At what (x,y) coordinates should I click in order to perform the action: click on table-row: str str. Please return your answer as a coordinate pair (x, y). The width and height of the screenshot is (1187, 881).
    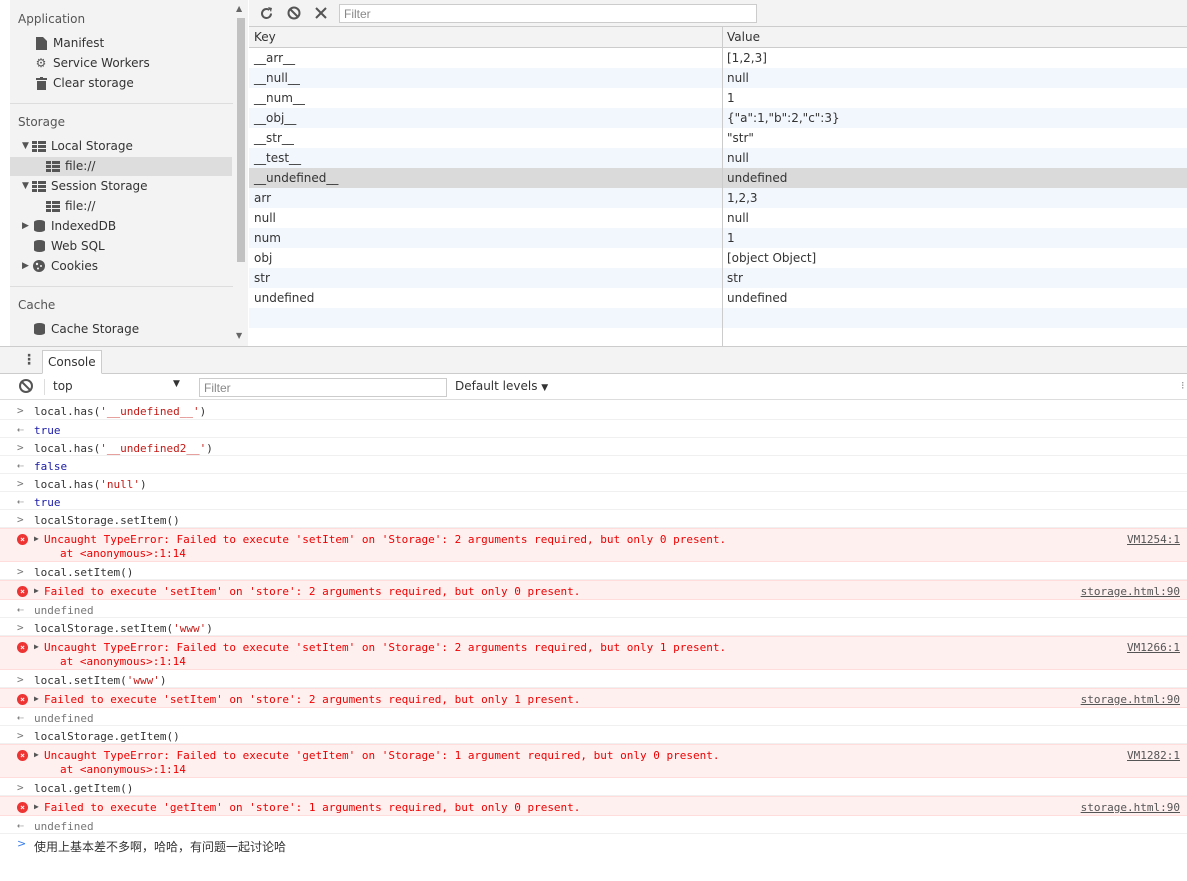
    Looking at the image, I should click on (718, 278).